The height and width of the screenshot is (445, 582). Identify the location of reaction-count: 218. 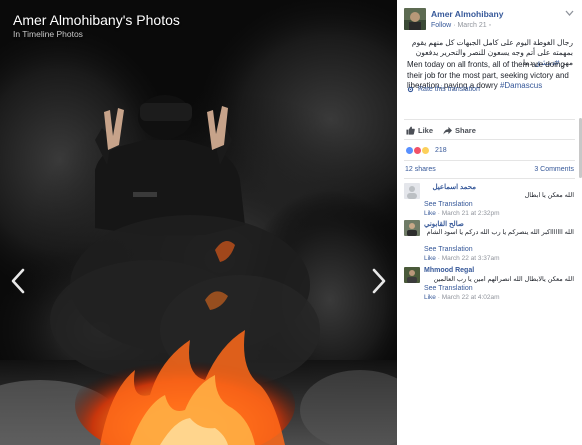
(441, 150).